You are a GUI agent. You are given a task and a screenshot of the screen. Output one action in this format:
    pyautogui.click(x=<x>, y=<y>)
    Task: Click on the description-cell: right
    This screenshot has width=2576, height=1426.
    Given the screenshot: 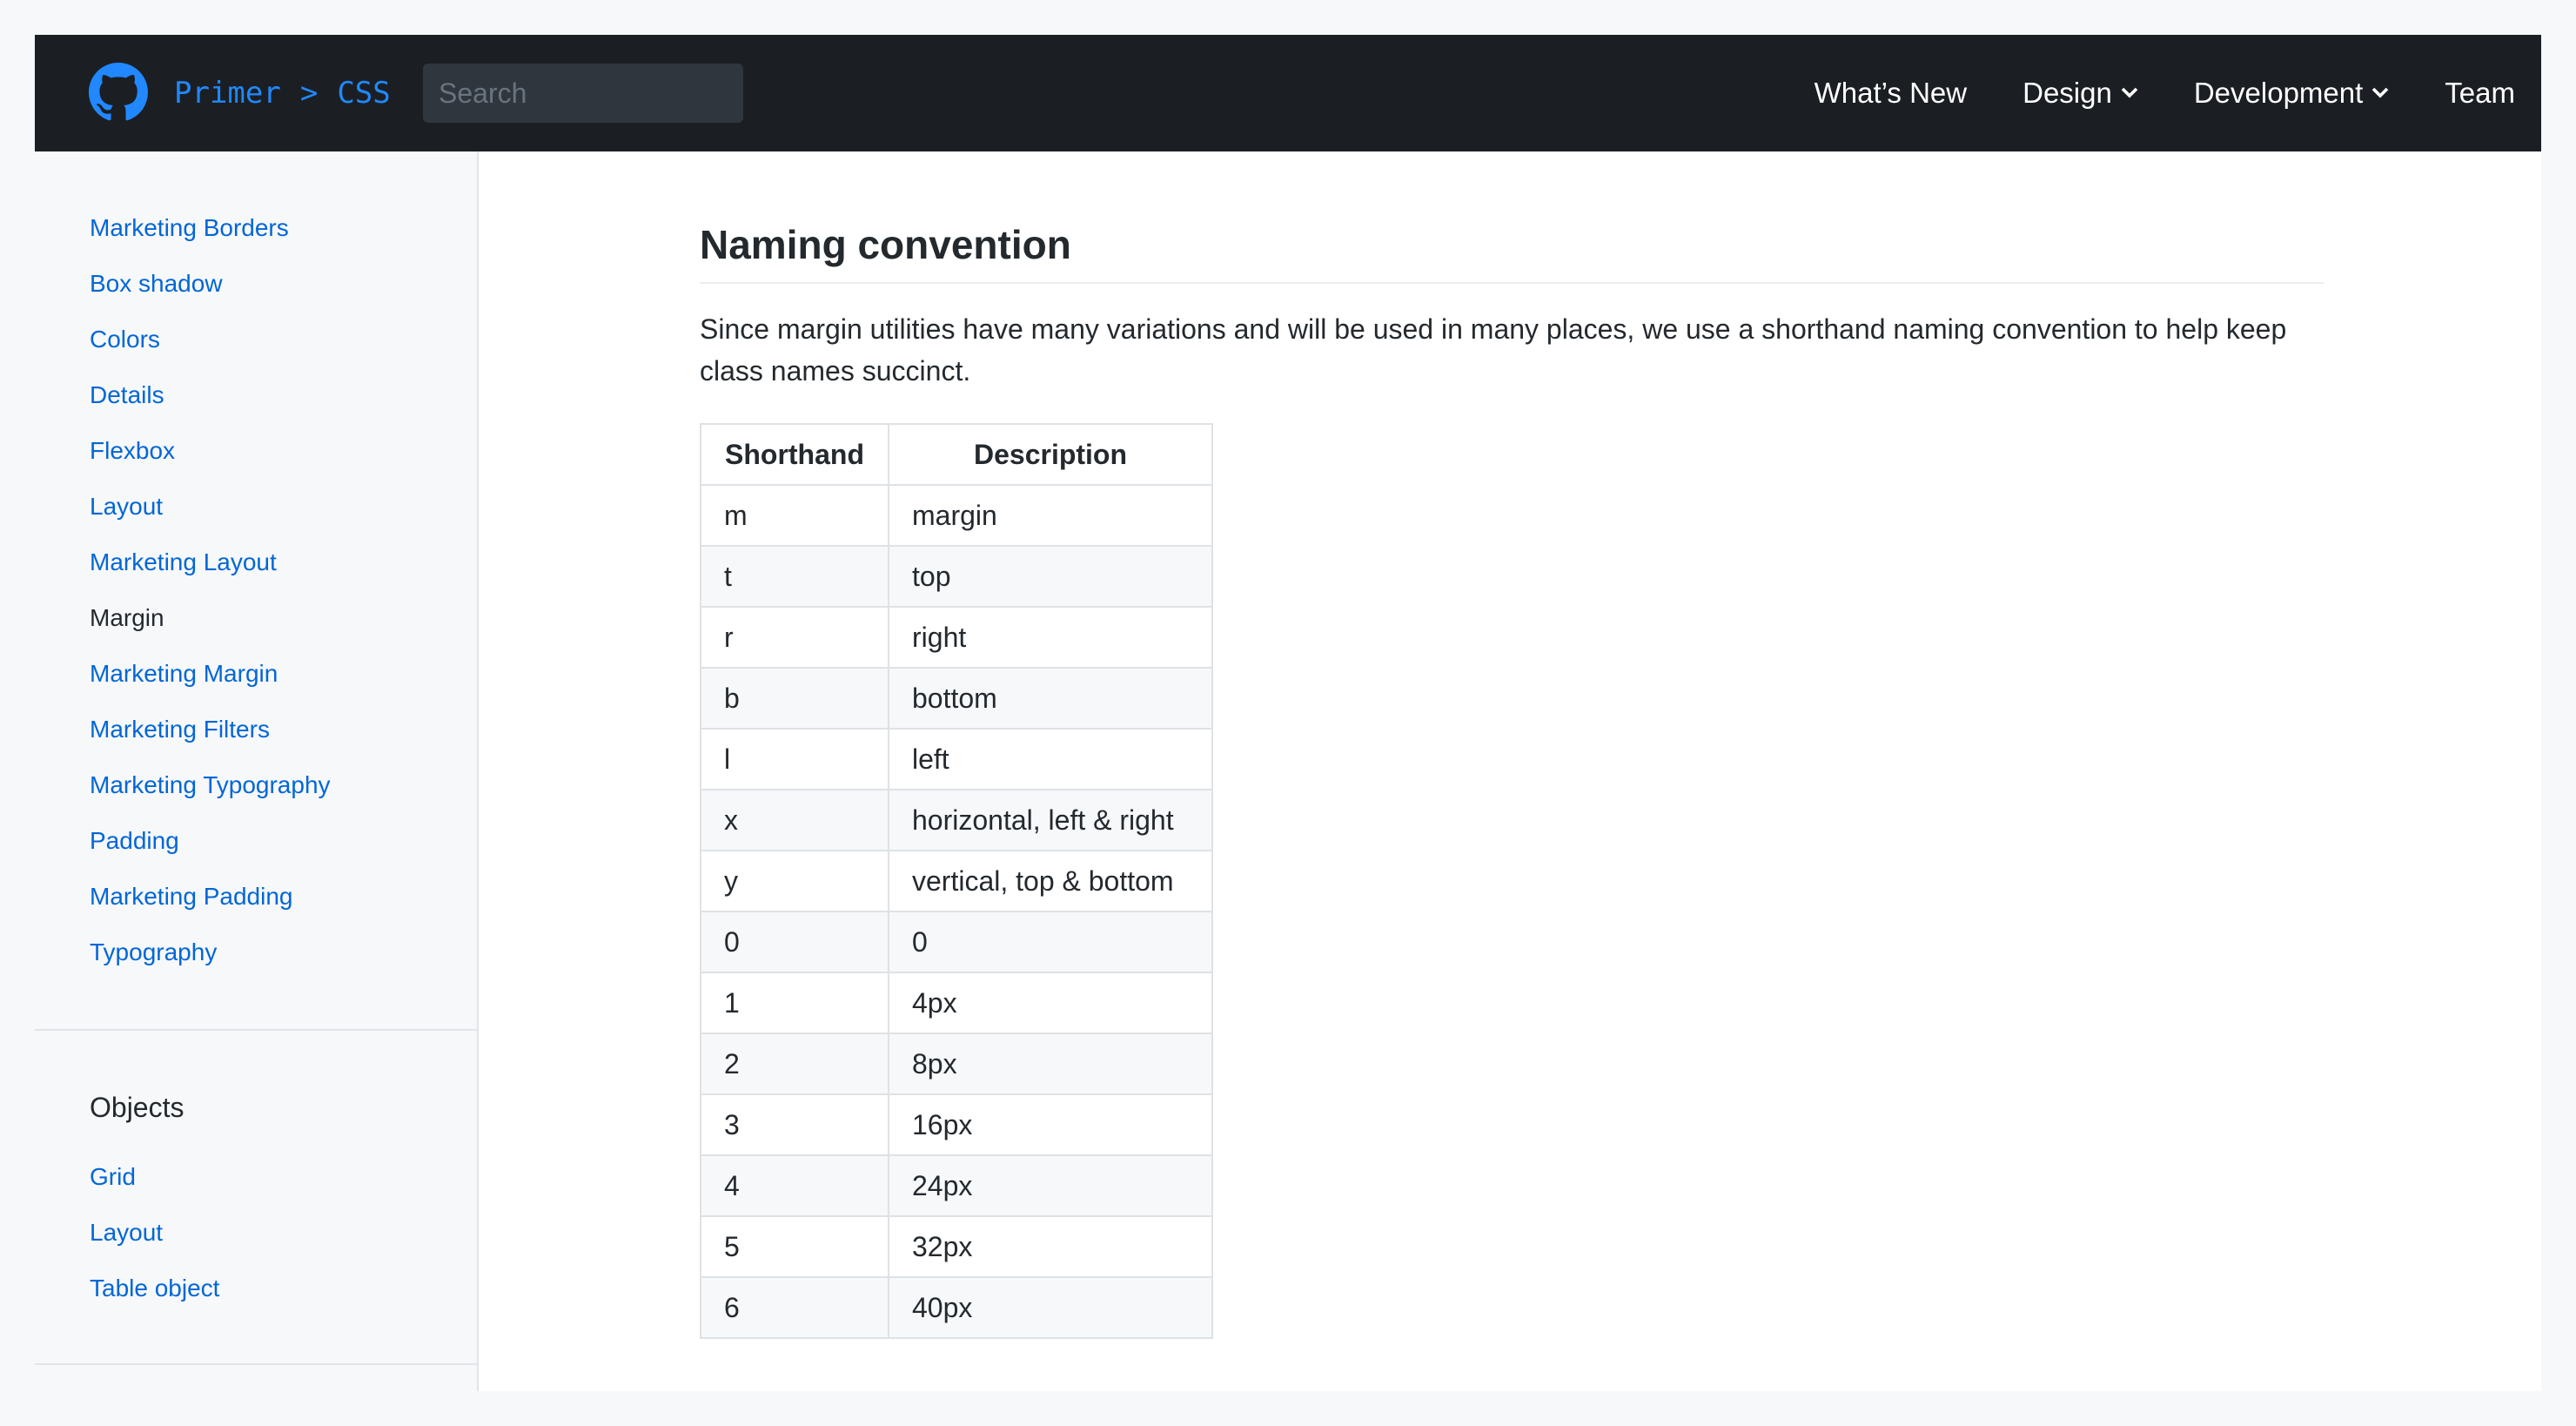 What is the action you would take?
    pyautogui.click(x=1051, y=637)
    